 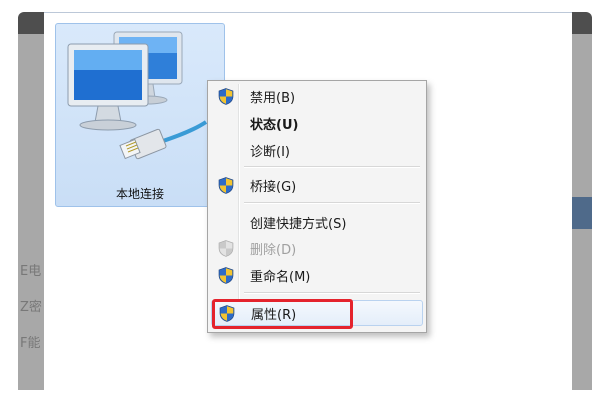 What do you see at coordinates (316, 185) in the screenshot?
I see `menu-item-bridge: 桥接(G)` at bounding box center [316, 185].